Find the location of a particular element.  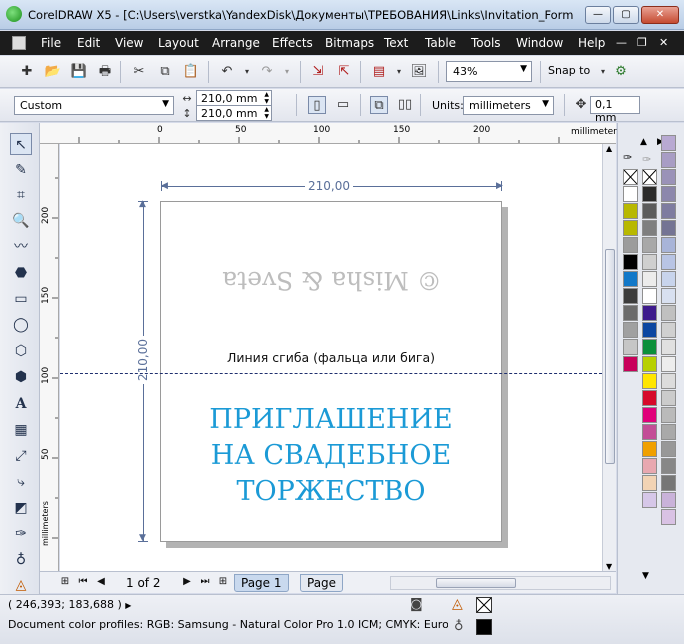

fill-status-icon: ◬ is located at coordinates (457, 604).